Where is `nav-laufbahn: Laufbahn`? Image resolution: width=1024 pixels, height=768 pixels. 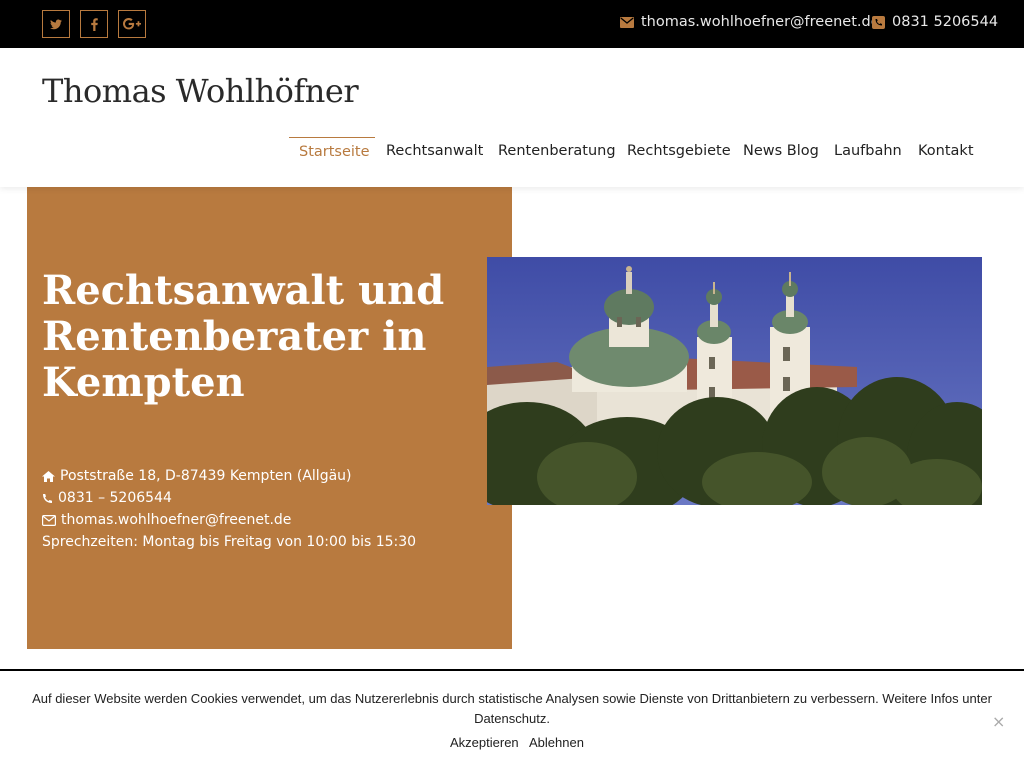
nav-laufbahn: Laufbahn is located at coordinates (868, 154).